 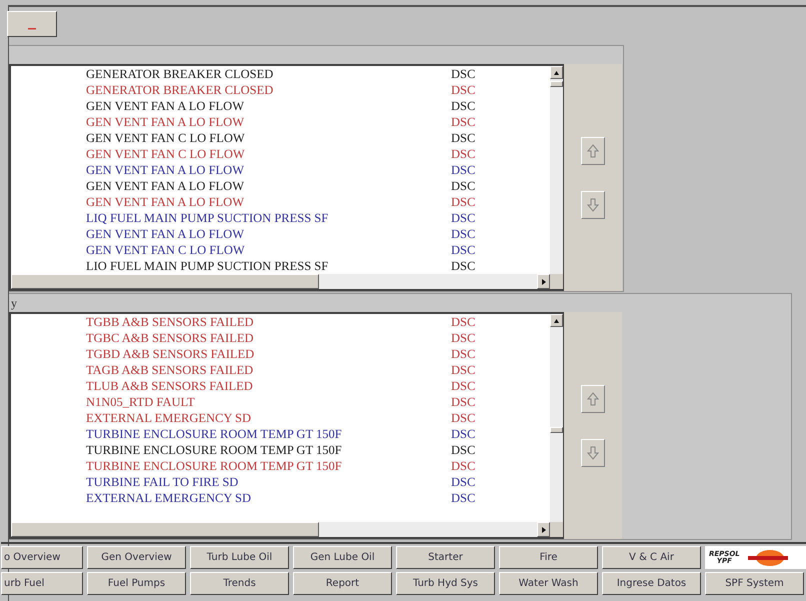 What do you see at coordinates (208, 218) in the screenshot?
I see `alarm-text: LIQ FUEL MAIN PUMP SUCTION PRESS SF` at bounding box center [208, 218].